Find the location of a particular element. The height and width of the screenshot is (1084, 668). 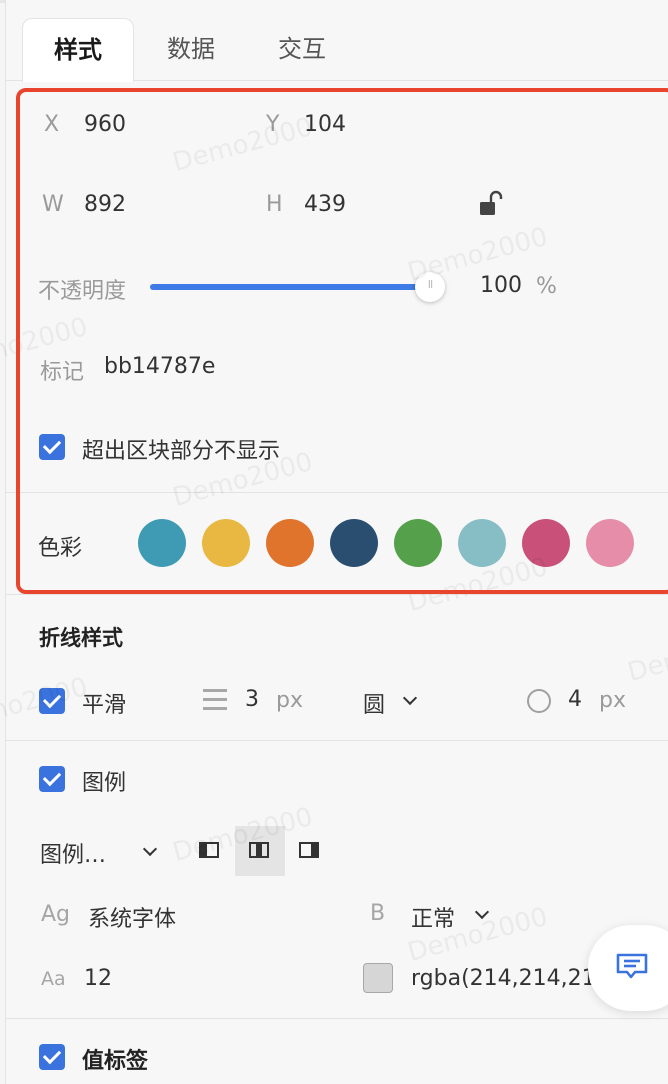

tab-interaction: 交互 is located at coordinates (302, 49).